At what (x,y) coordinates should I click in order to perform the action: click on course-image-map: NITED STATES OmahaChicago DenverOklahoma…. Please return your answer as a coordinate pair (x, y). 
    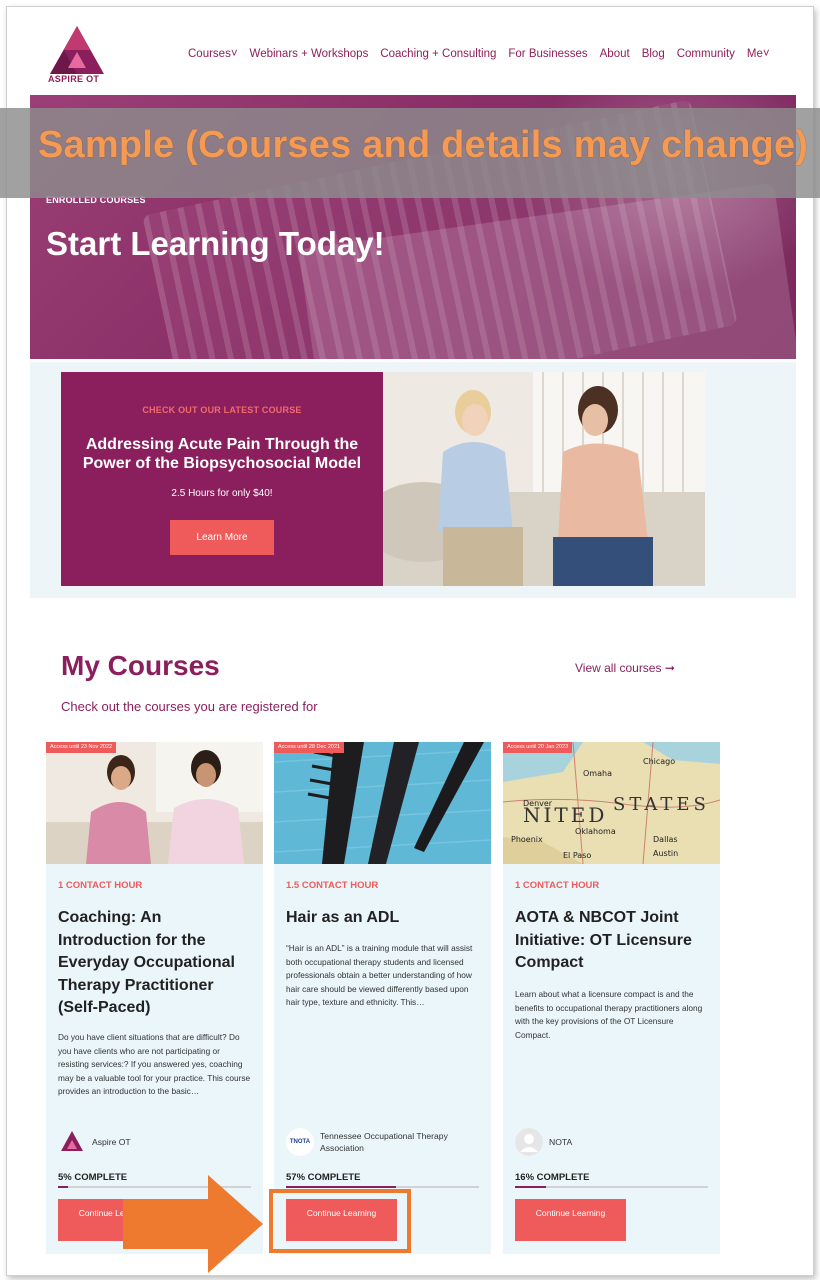
    Looking at the image, I should click on (611, 803).